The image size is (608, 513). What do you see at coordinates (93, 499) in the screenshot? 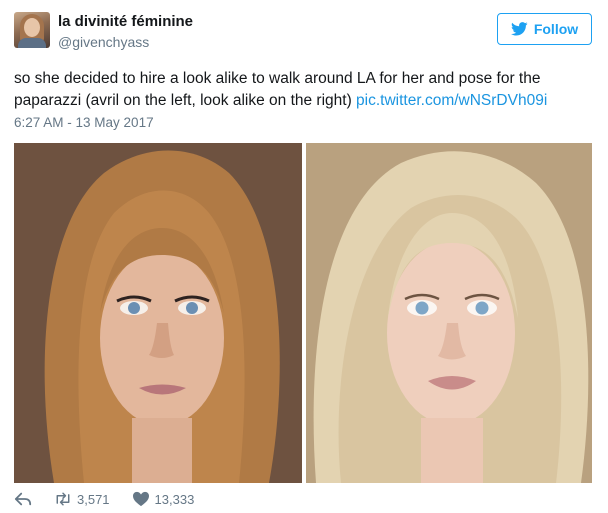
I see `retweet-count: 3,571` at bounding box center [93, 499].